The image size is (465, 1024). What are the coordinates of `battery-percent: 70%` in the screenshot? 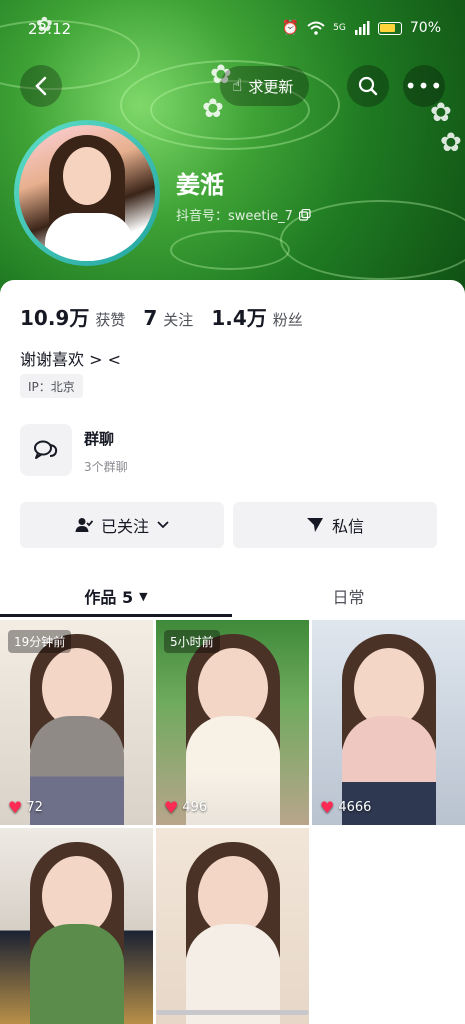 It's located at (425, 28).